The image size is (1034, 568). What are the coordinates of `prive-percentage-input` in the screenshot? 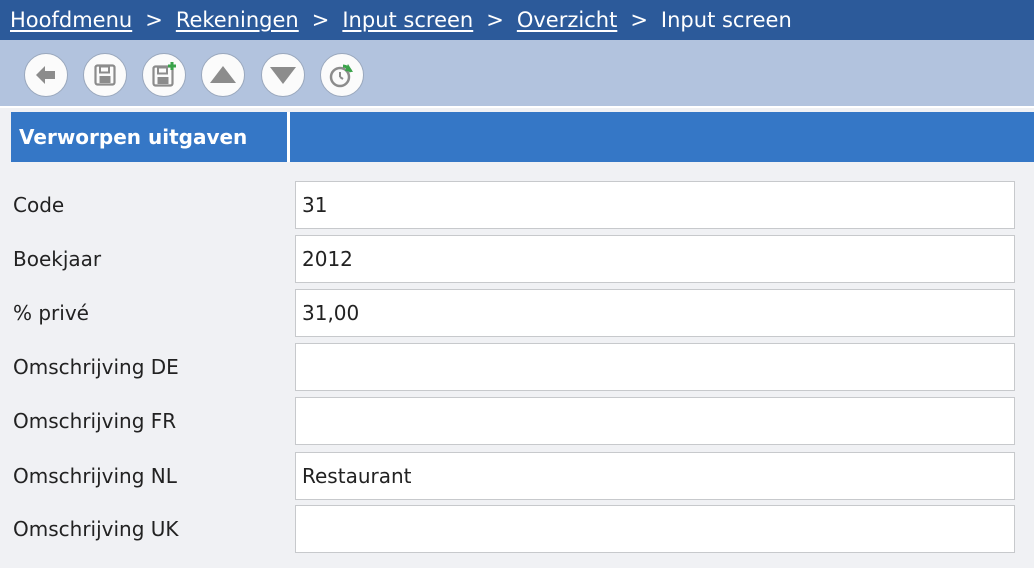 It's located at (655, 313).